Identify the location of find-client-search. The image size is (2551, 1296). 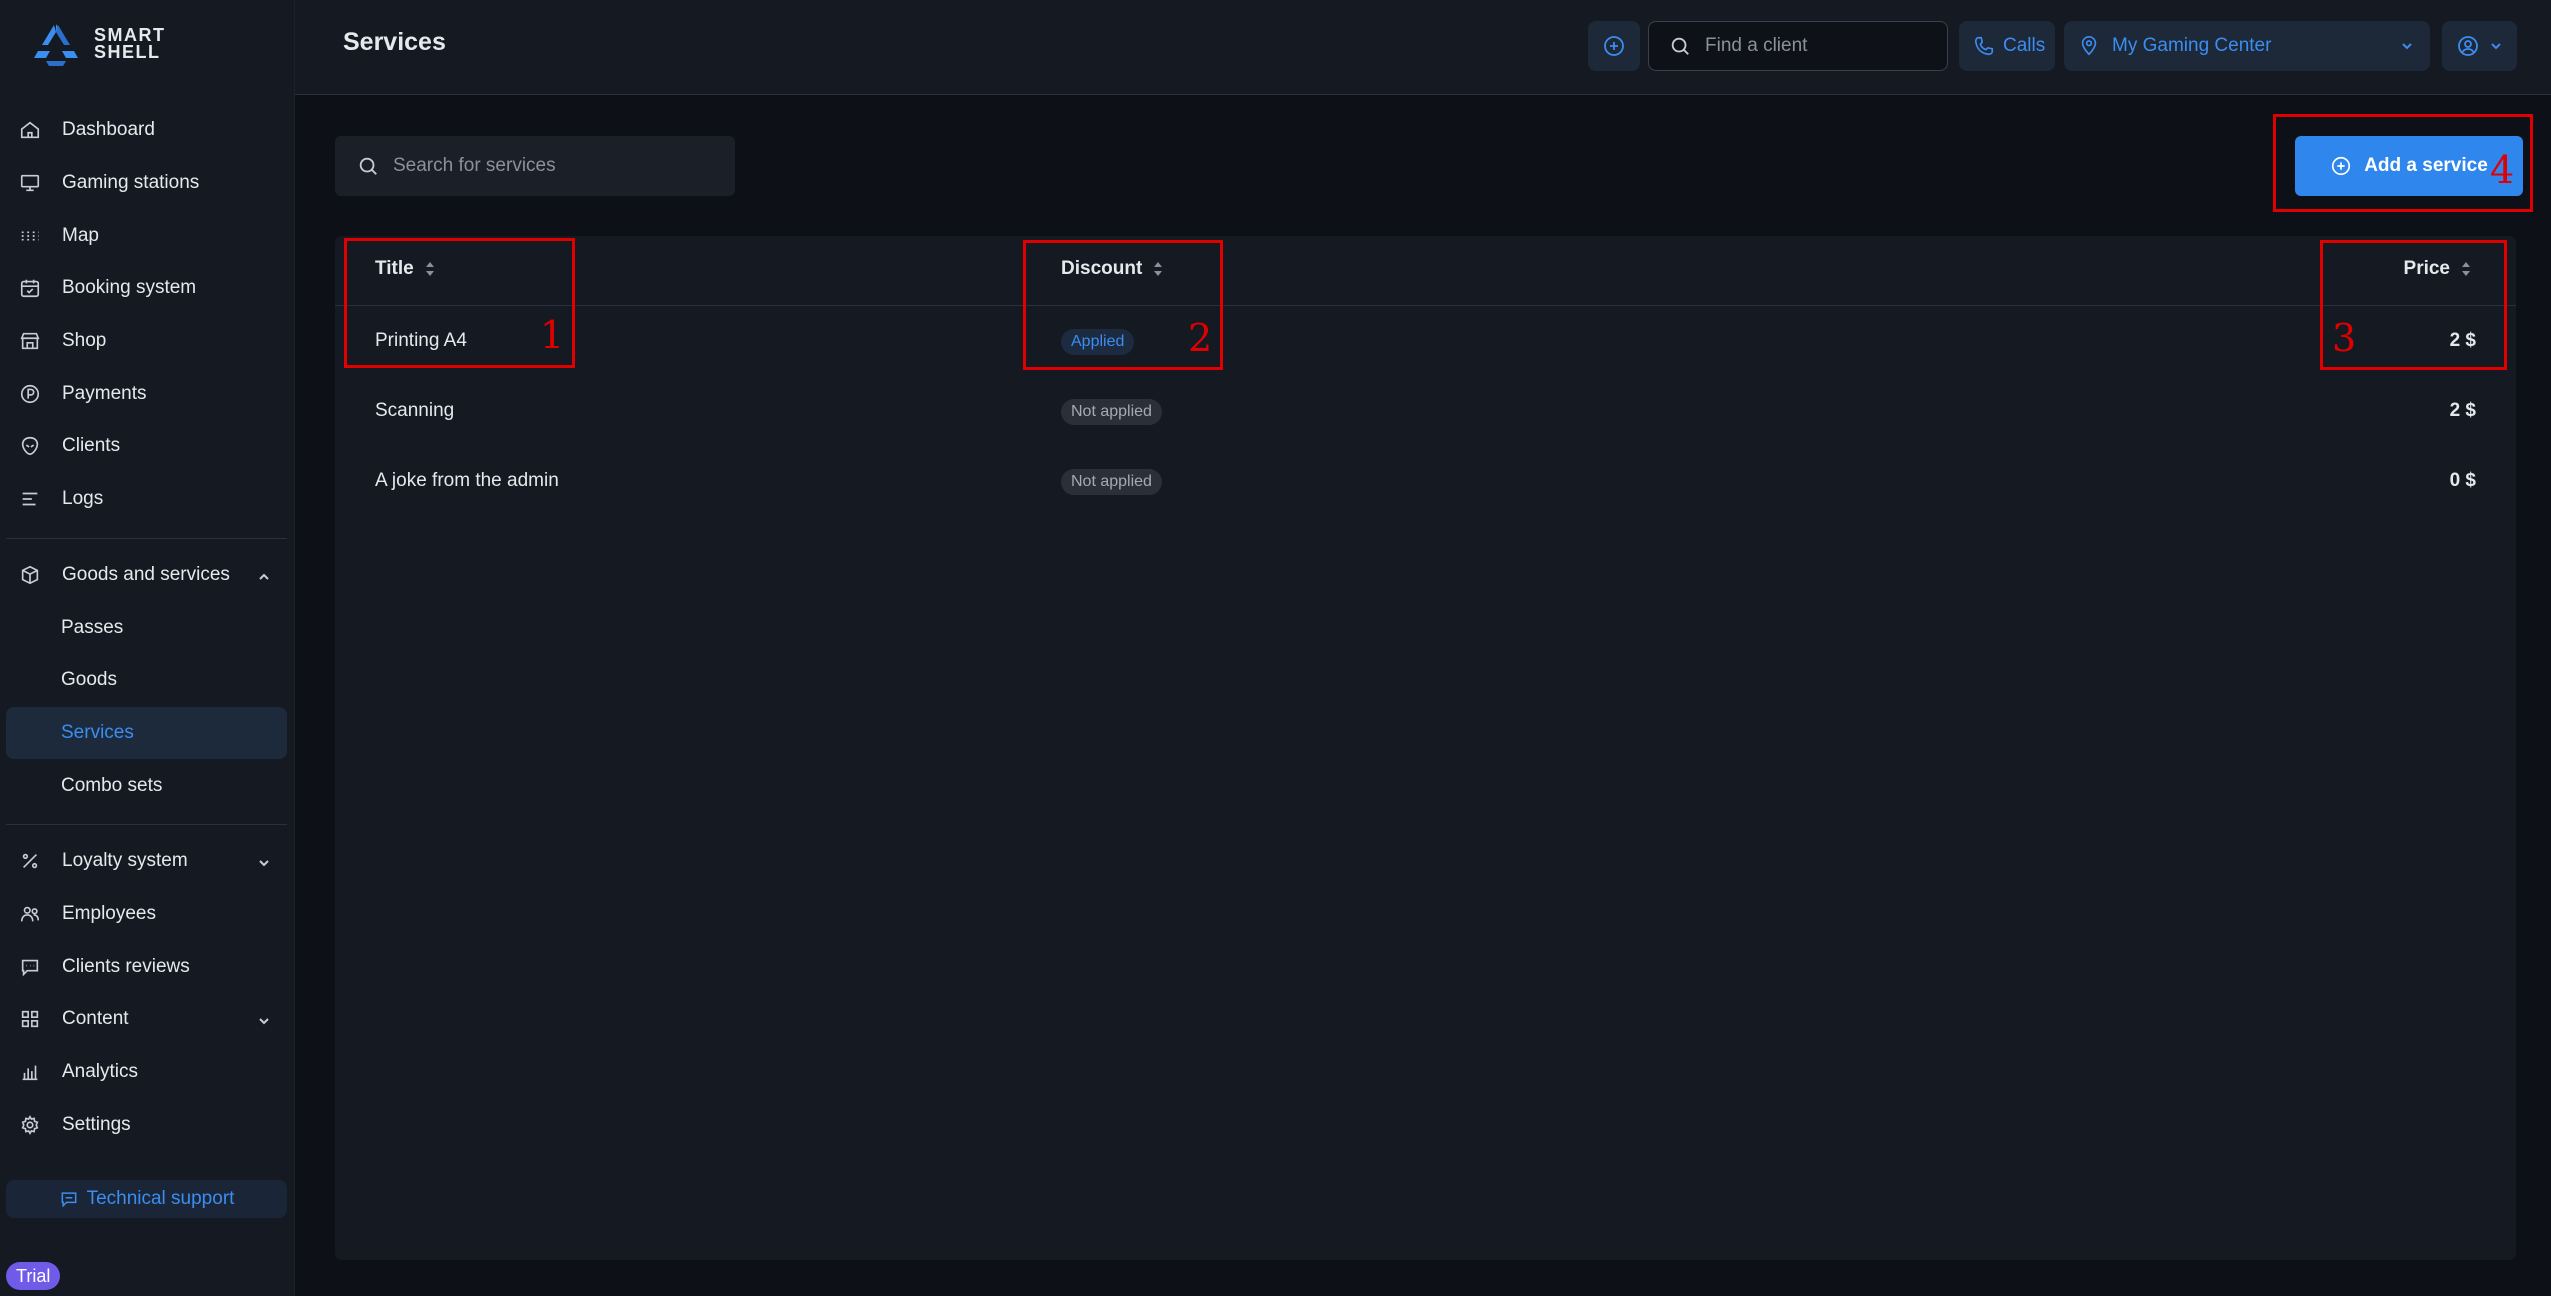
(1798, 46).